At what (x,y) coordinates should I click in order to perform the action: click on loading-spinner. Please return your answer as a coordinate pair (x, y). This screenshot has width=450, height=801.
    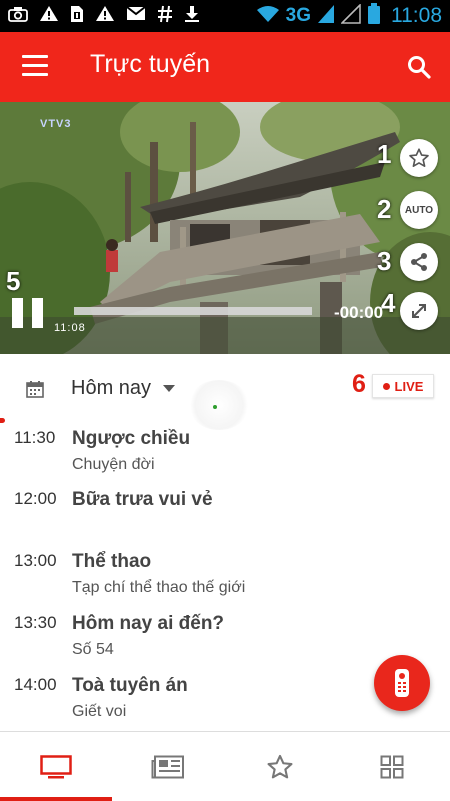
    Looking at the image, I should click on (219, 405).